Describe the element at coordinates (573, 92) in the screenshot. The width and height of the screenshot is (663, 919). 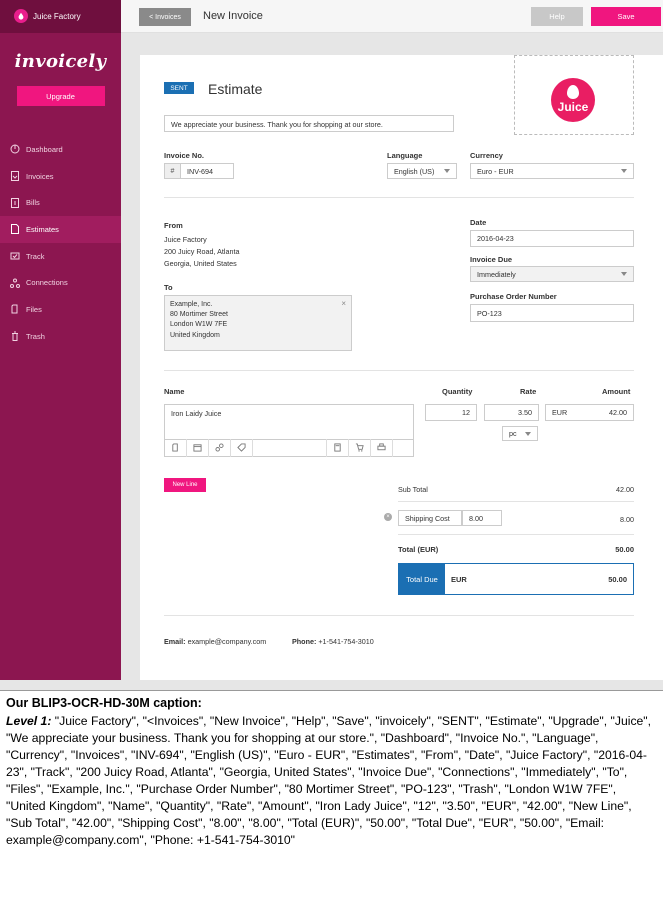
I see `juice-drop-icon` at that location.